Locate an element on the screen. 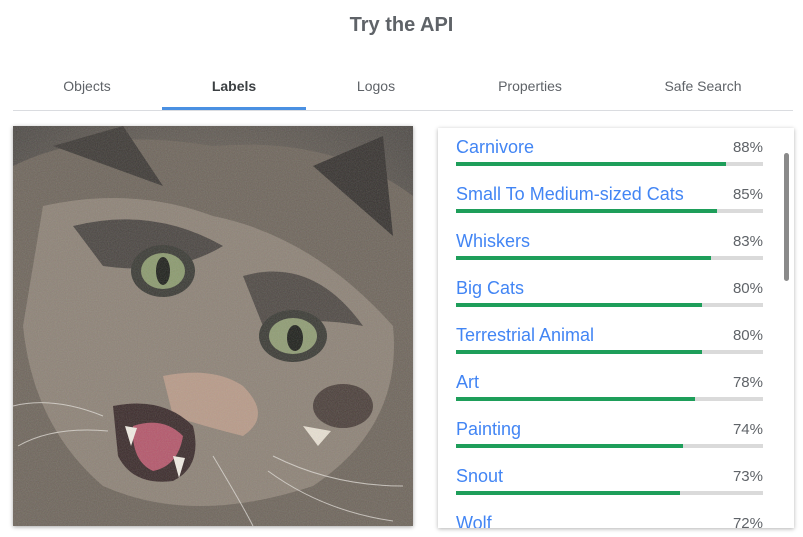  label-confidence: 72% is located at coordinates (747, 521).